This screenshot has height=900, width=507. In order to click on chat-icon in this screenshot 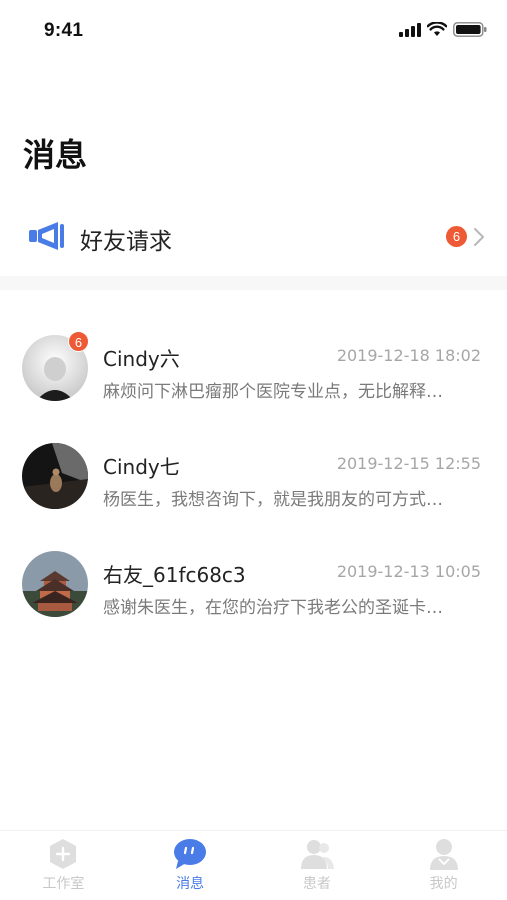, I will do `click(190, 854)`.